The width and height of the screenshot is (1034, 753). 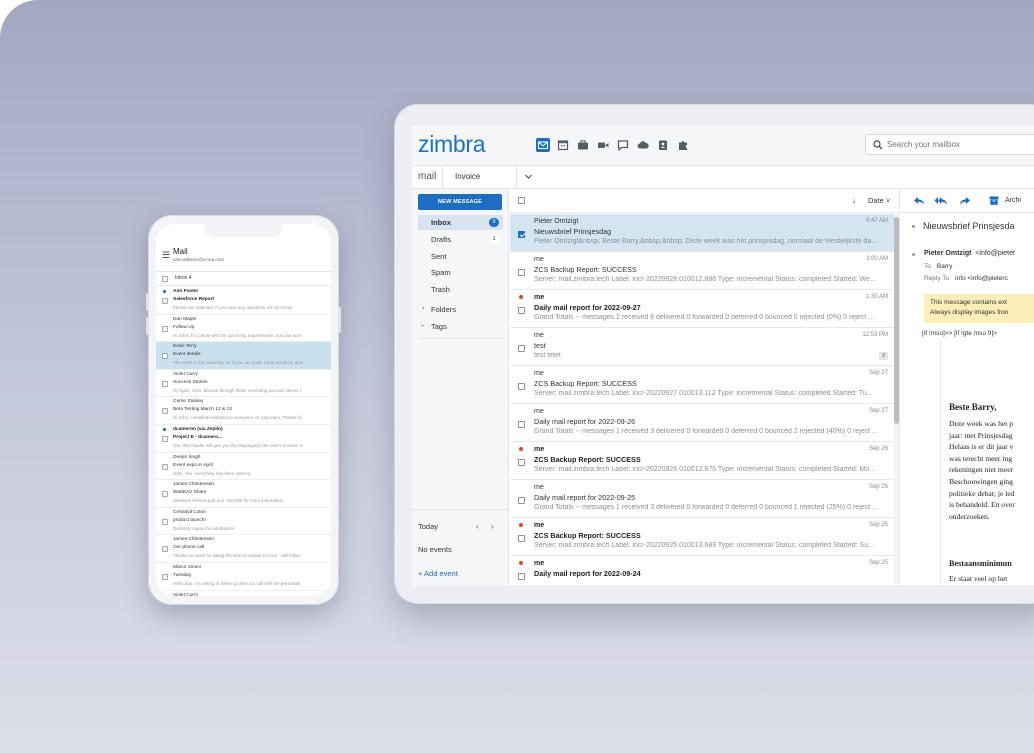 What do you see at coordinates (603, 145) in the screenshot?
I see `video-icon` at bounding box center [603, 145].